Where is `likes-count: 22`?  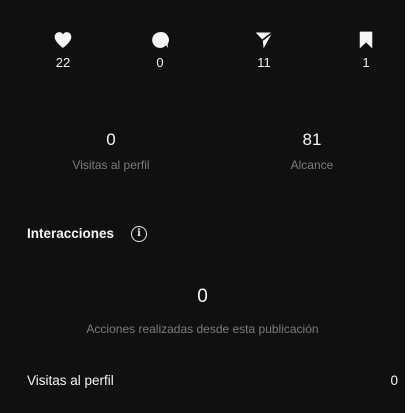 likes-count: 22 is located at coordinates (63, 62).